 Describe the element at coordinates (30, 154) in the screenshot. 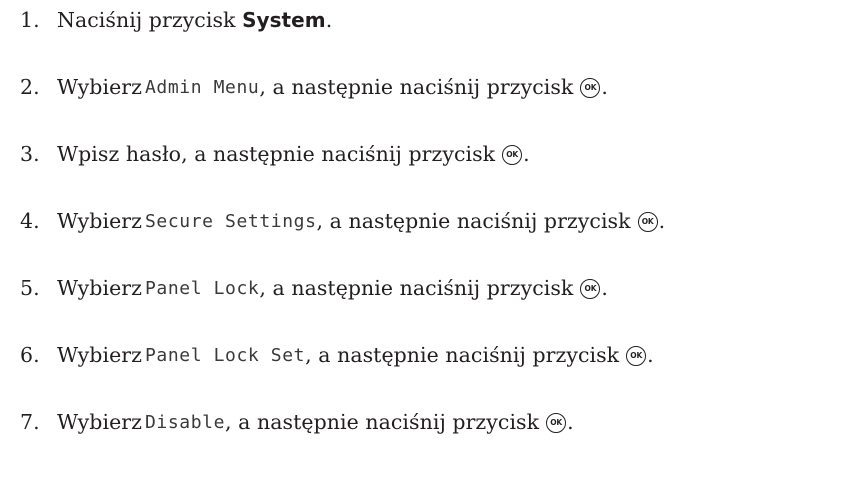

I see `step-number: 3.` at that location.